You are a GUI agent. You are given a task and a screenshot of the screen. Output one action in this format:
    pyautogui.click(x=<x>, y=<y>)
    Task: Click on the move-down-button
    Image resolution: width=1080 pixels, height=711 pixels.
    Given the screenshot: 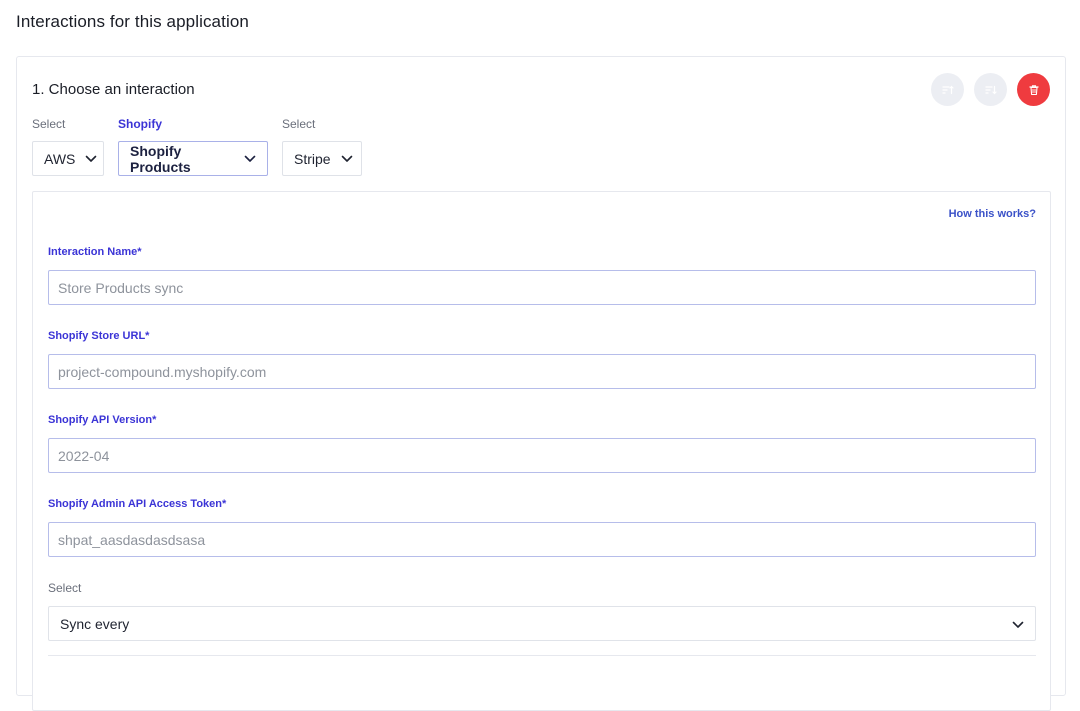 What is the action you would take?
    pyautogui.click(x=990, y=89)
    